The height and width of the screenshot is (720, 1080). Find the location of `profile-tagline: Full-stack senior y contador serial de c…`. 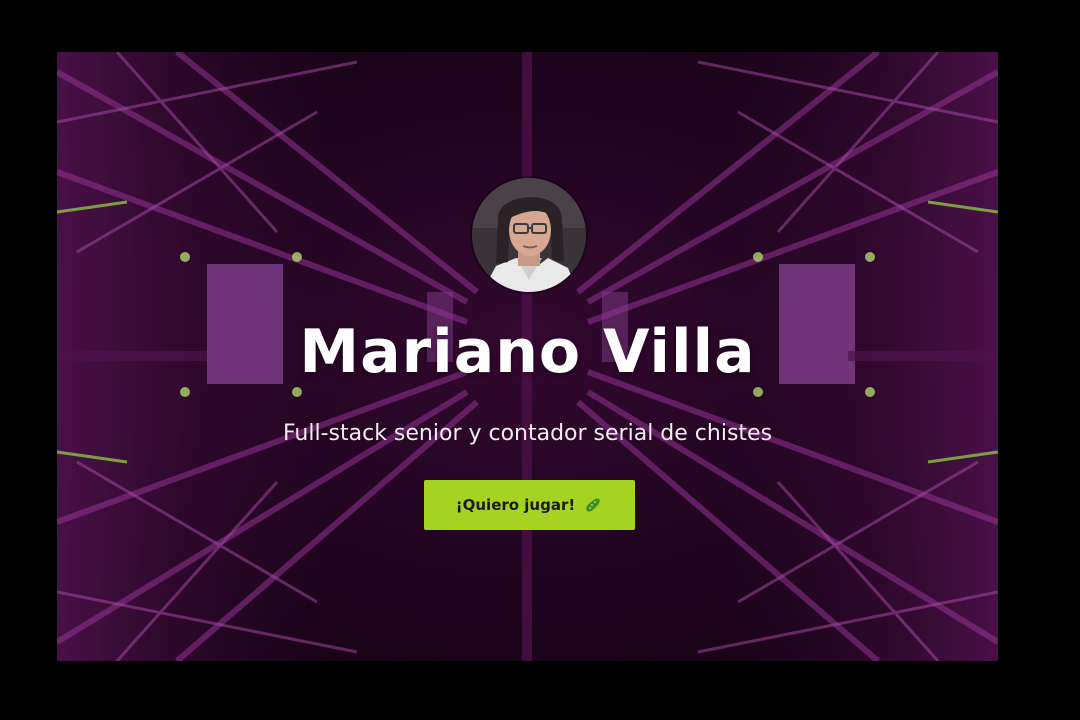

profile-tagline: Full-stack senior y contador serial de c… is located at coordinates (527, 433).